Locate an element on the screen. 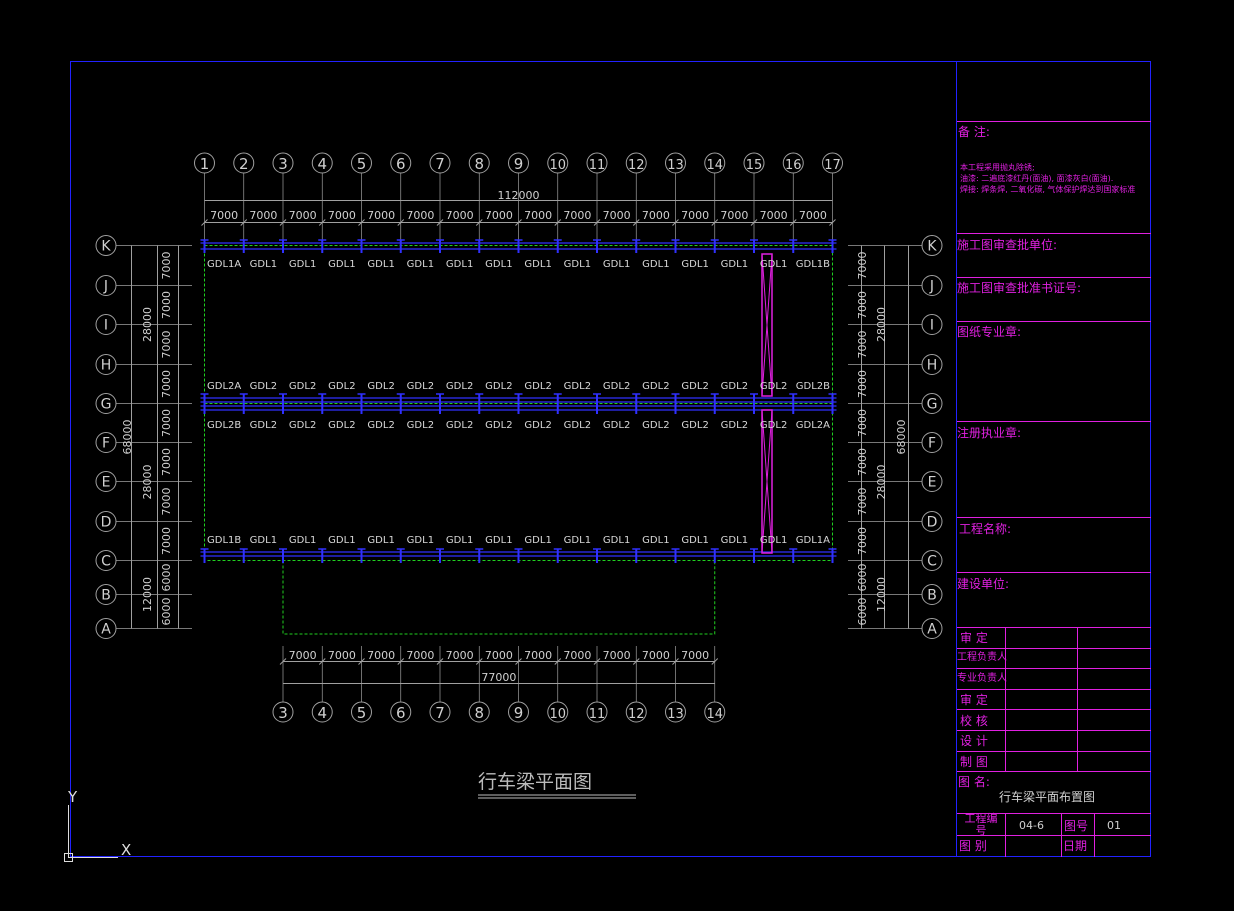  column-label-2: 2 is located at coordinates (244, 164).